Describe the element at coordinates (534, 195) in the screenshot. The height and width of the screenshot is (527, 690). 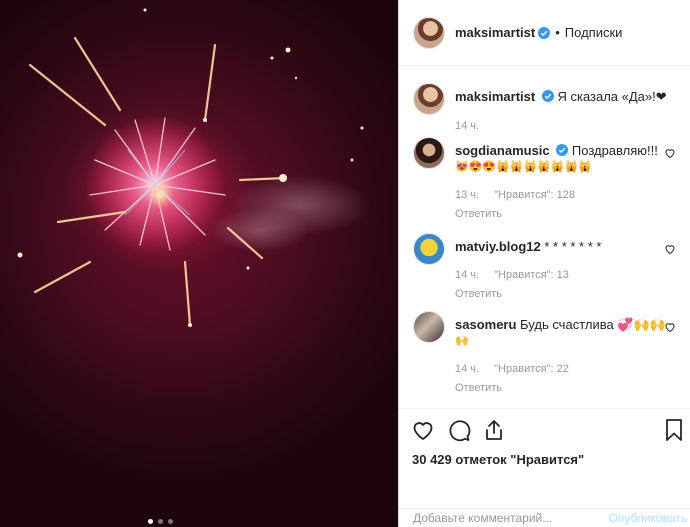
I see `comment-likes: "Нравится": 128` at that location.